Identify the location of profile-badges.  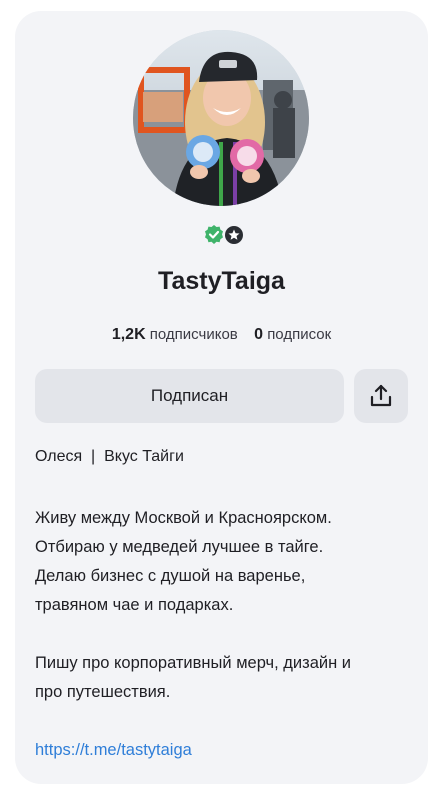
(224, 235).